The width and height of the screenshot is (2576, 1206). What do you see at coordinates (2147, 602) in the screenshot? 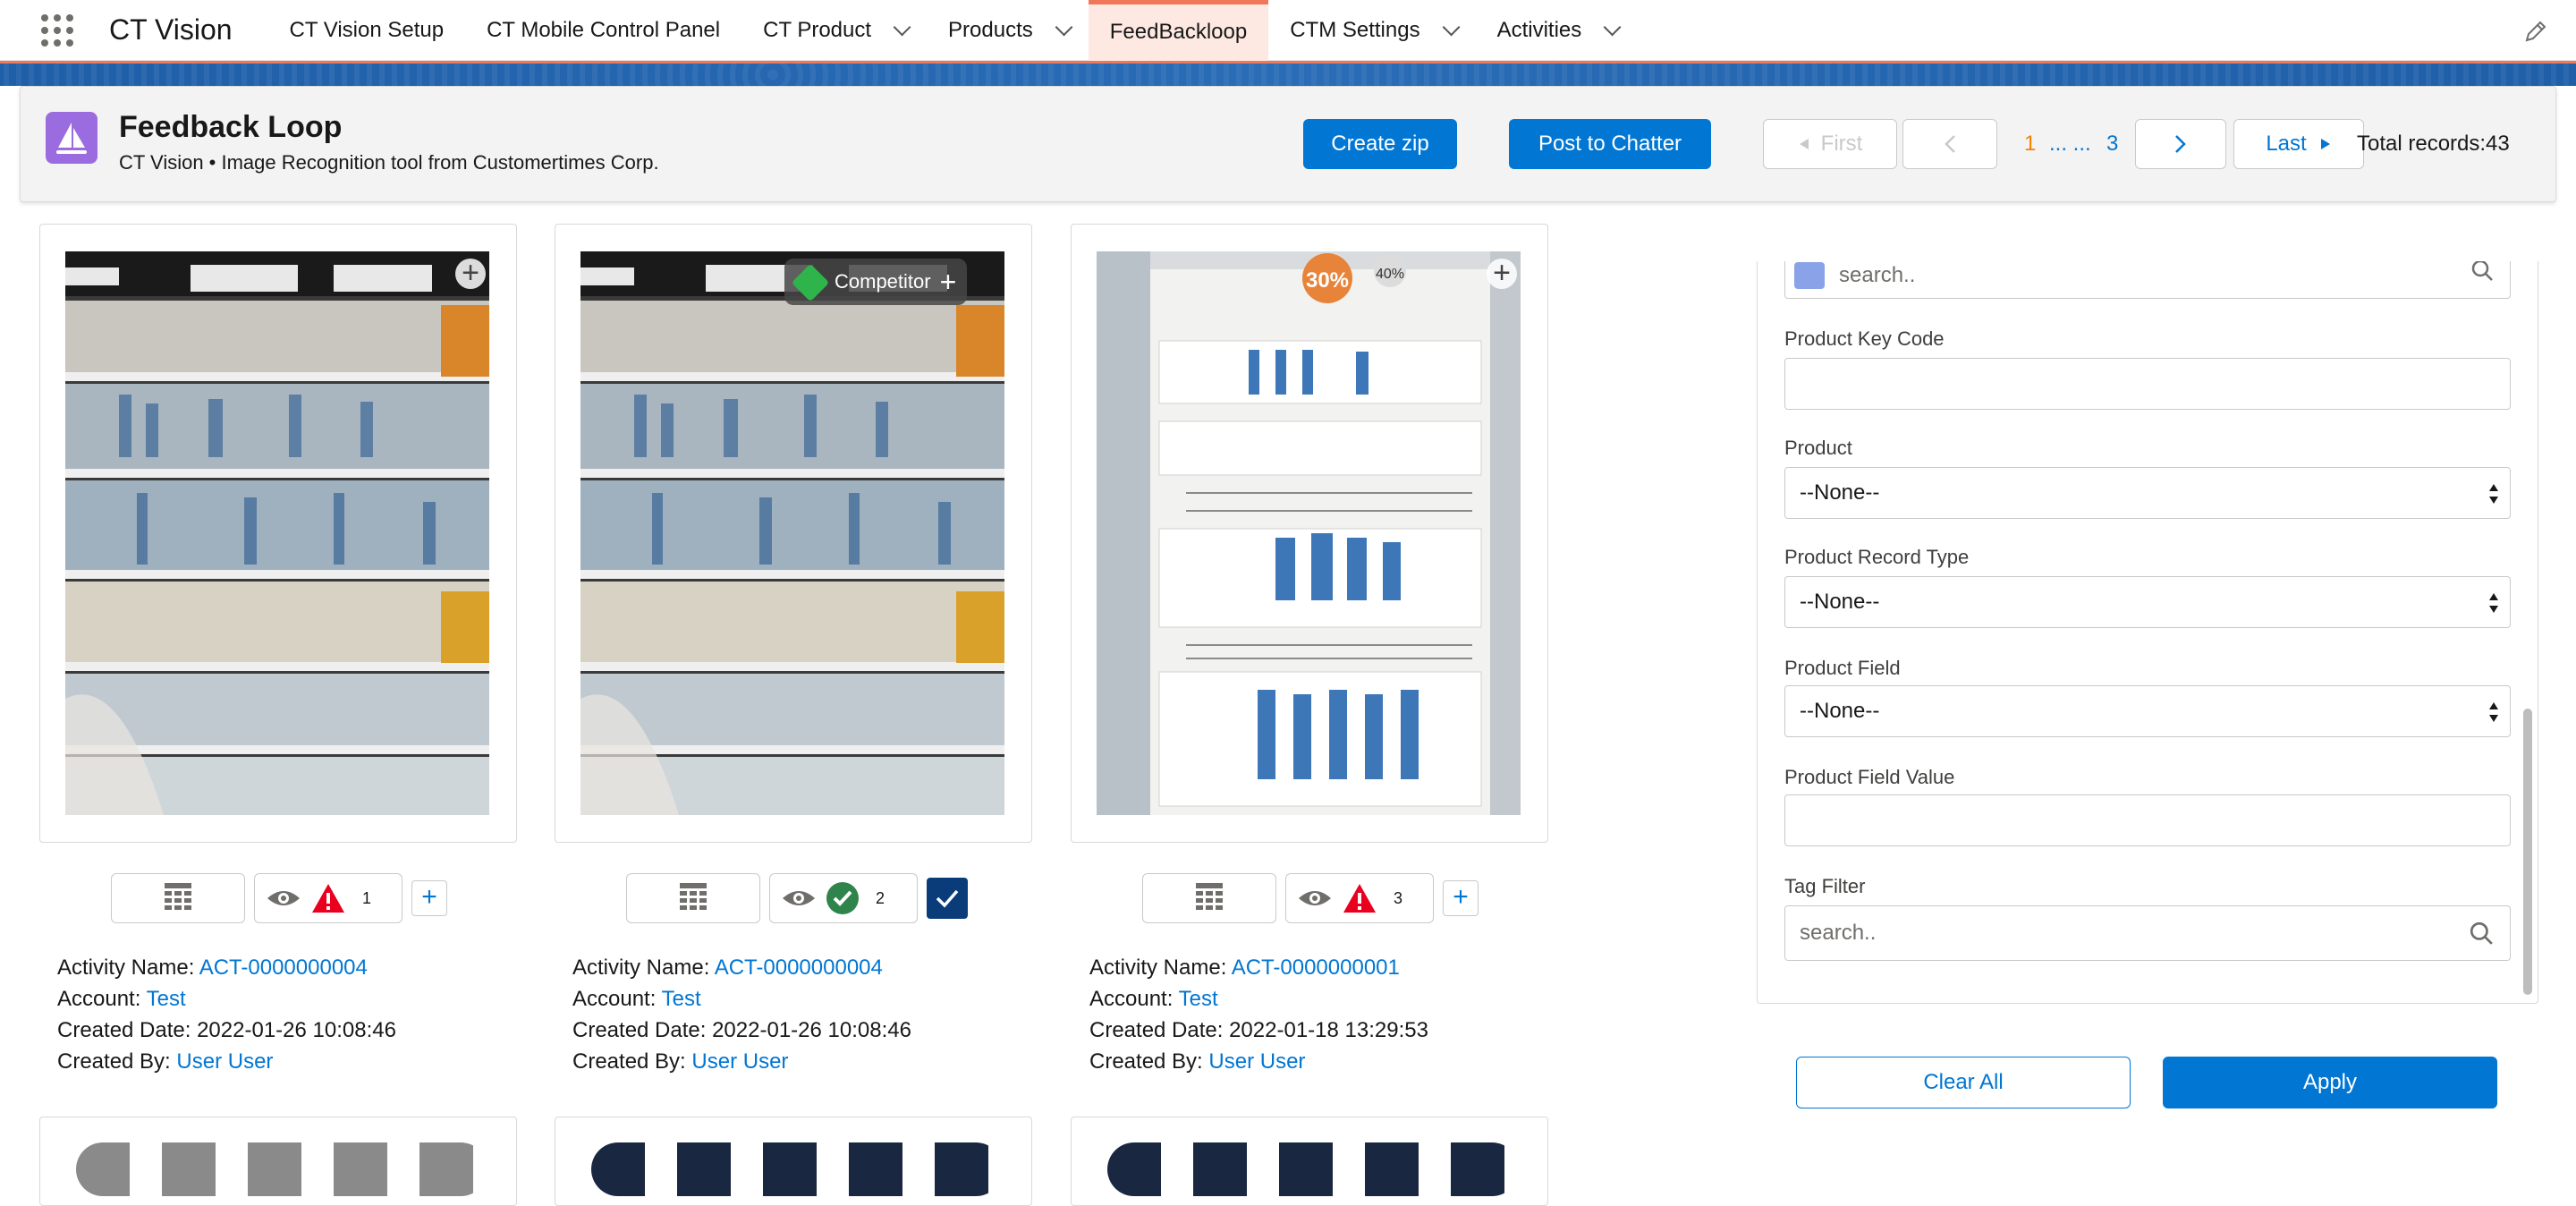
I see `product-record-type-select: --None--` at bounding box center [2147, 602].